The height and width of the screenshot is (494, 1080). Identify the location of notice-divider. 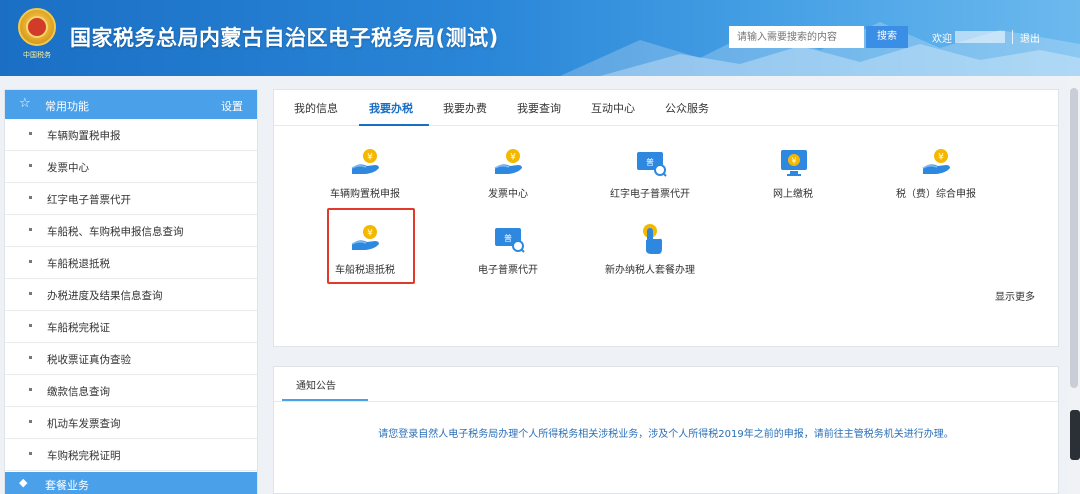
(666, 401).